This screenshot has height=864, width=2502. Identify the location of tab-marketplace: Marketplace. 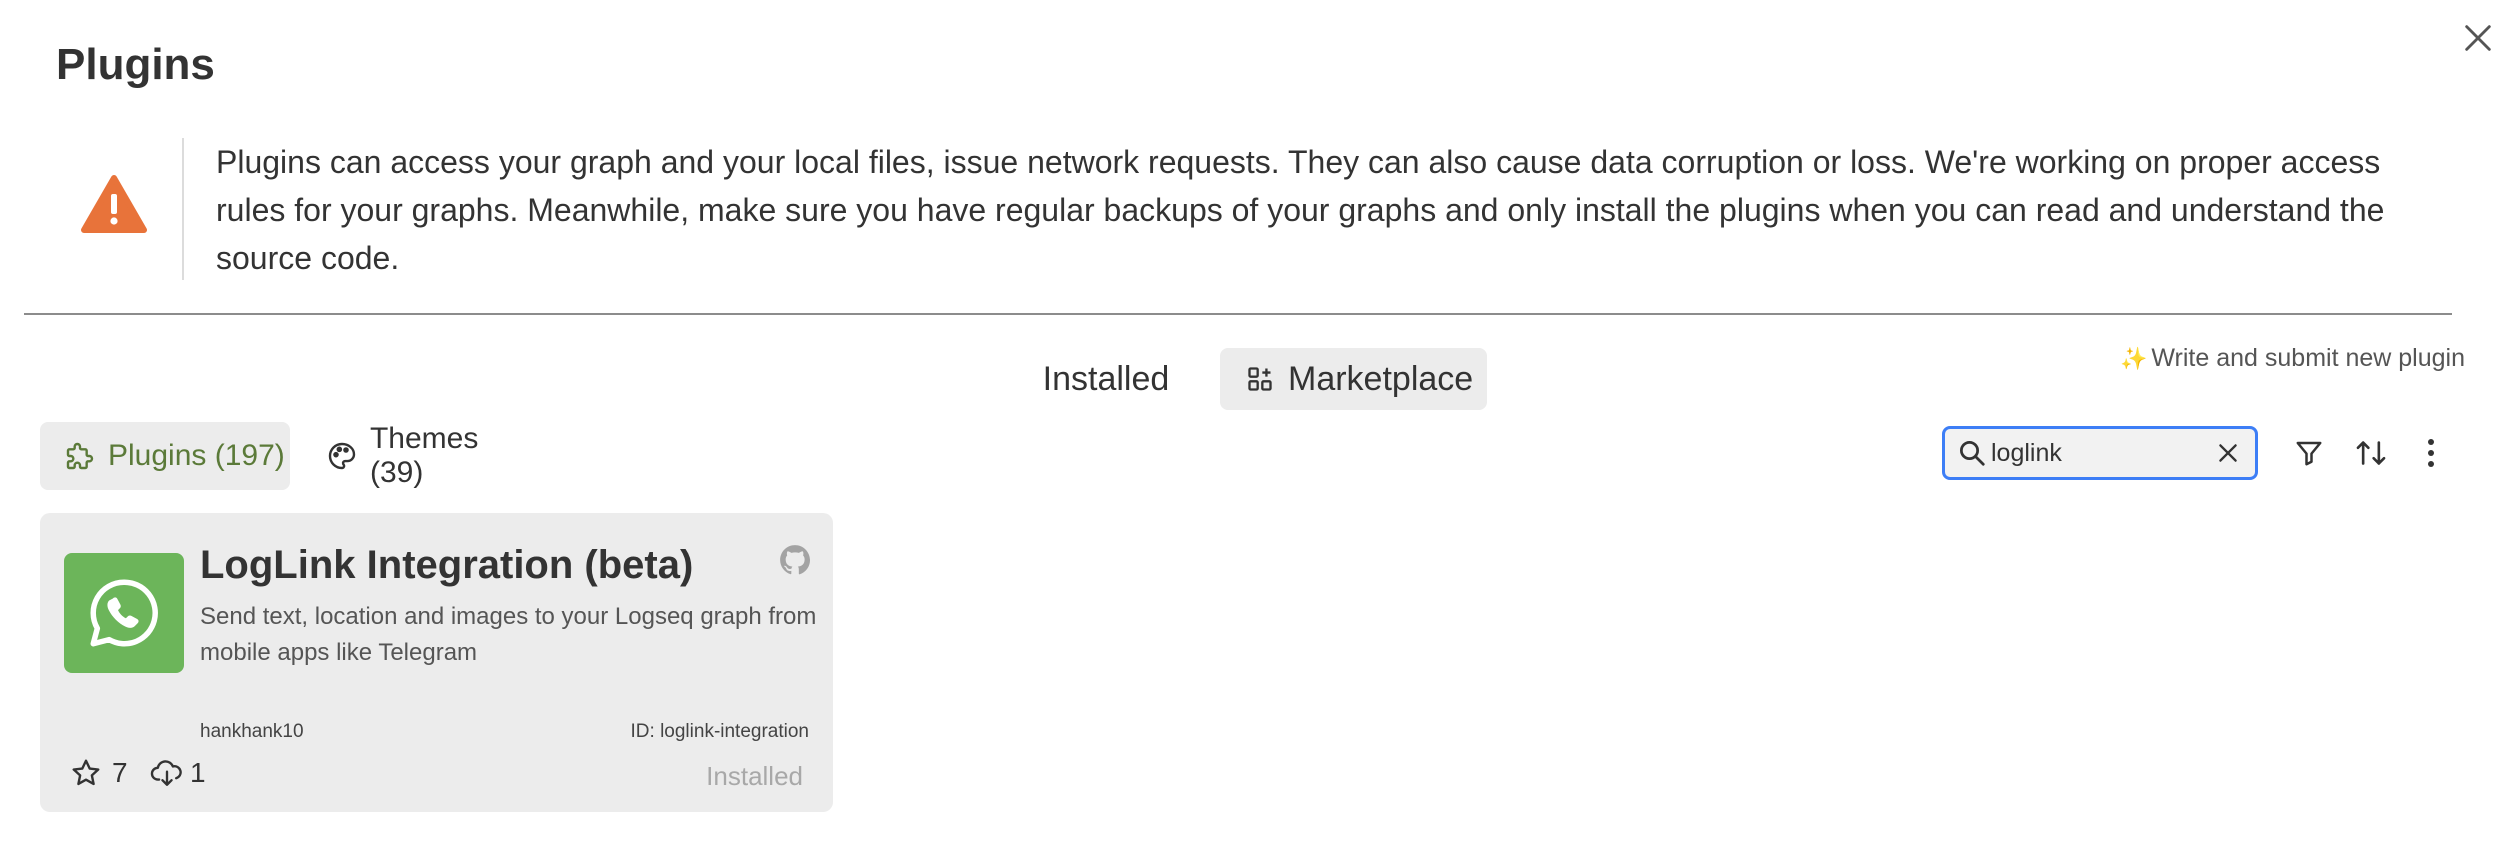
(1353, 379).